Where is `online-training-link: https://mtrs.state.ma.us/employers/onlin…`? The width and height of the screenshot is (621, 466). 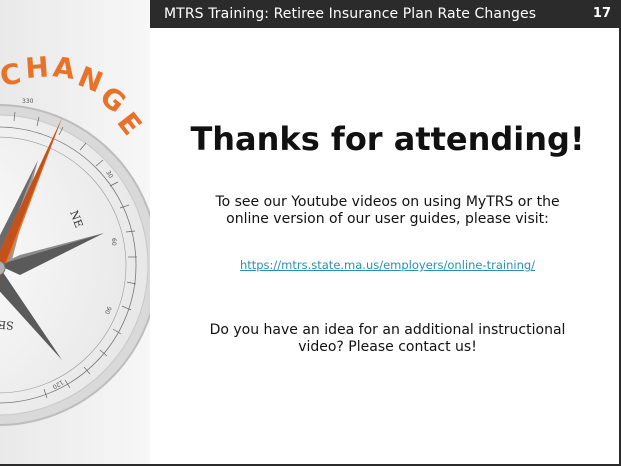
online-training-link: https://mtrs.state.ma.us/employers/onlin… is located at coordinates (387, 265).